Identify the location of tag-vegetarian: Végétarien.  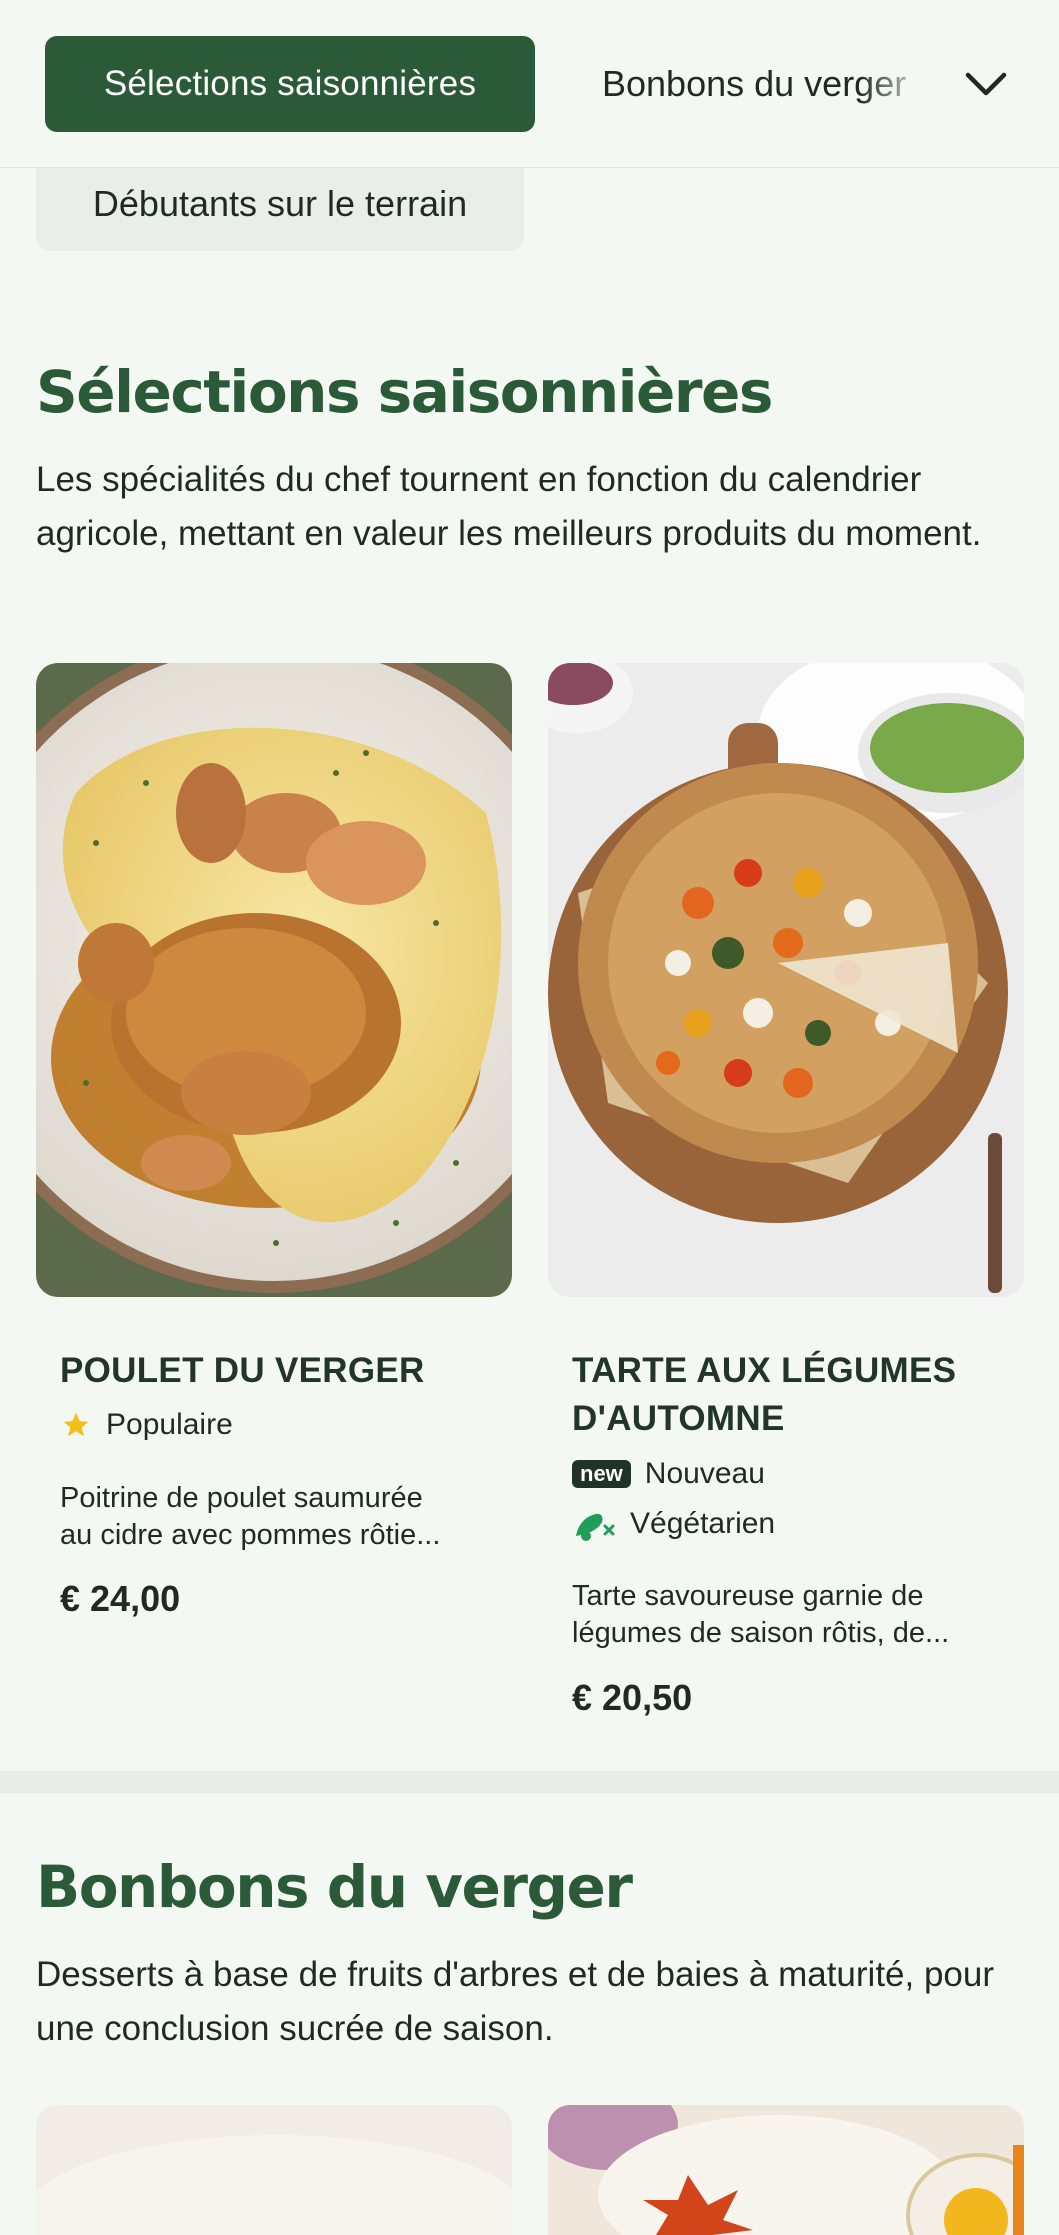
(673, 1524).